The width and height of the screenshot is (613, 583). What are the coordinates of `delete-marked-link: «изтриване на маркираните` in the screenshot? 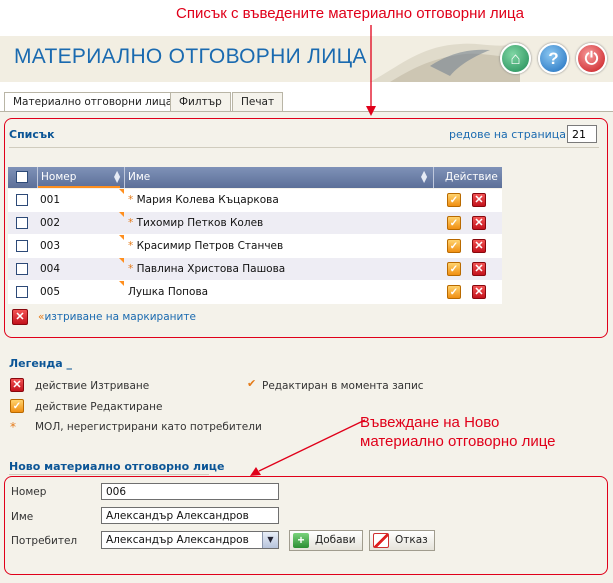 It's located at (117, 317).